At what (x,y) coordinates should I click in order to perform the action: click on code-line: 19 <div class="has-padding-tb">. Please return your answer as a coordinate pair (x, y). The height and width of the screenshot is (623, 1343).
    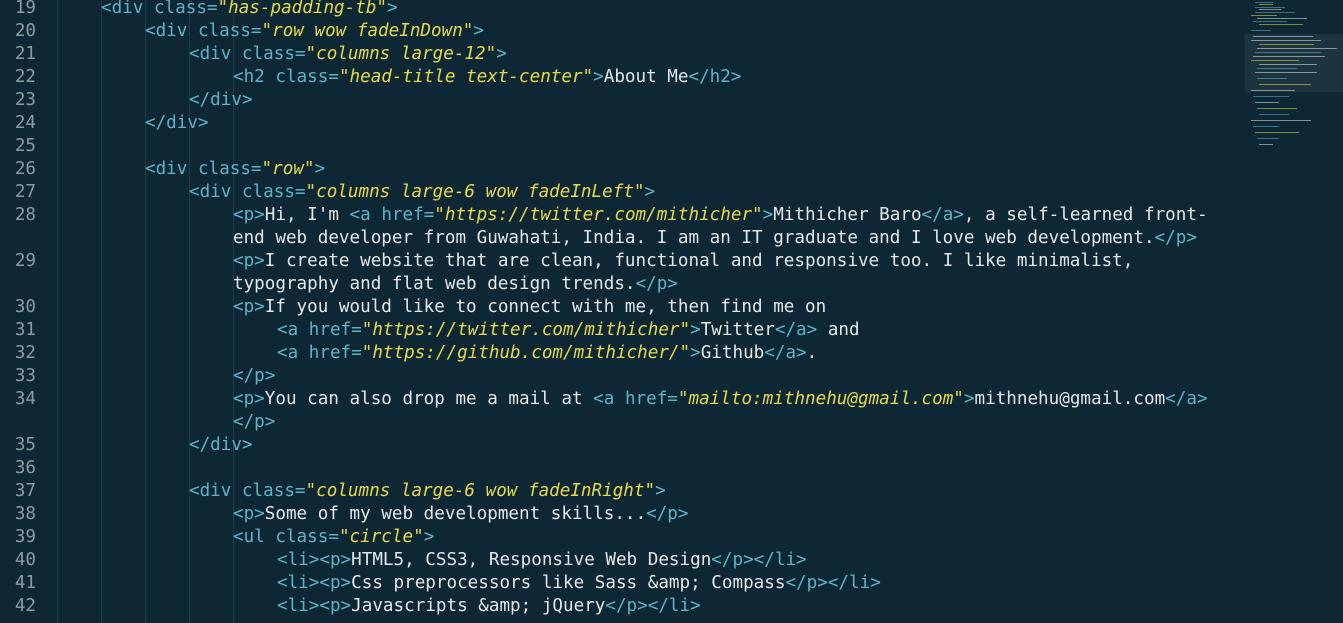
    Looking at the image, I should click on (622, 10).